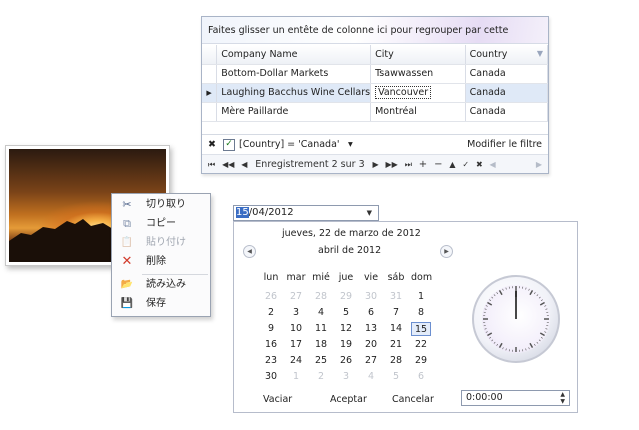  Describe the element at coordinates (349, 250) in the screenshot. I see `month-year-label: abril de 2012` at that location.